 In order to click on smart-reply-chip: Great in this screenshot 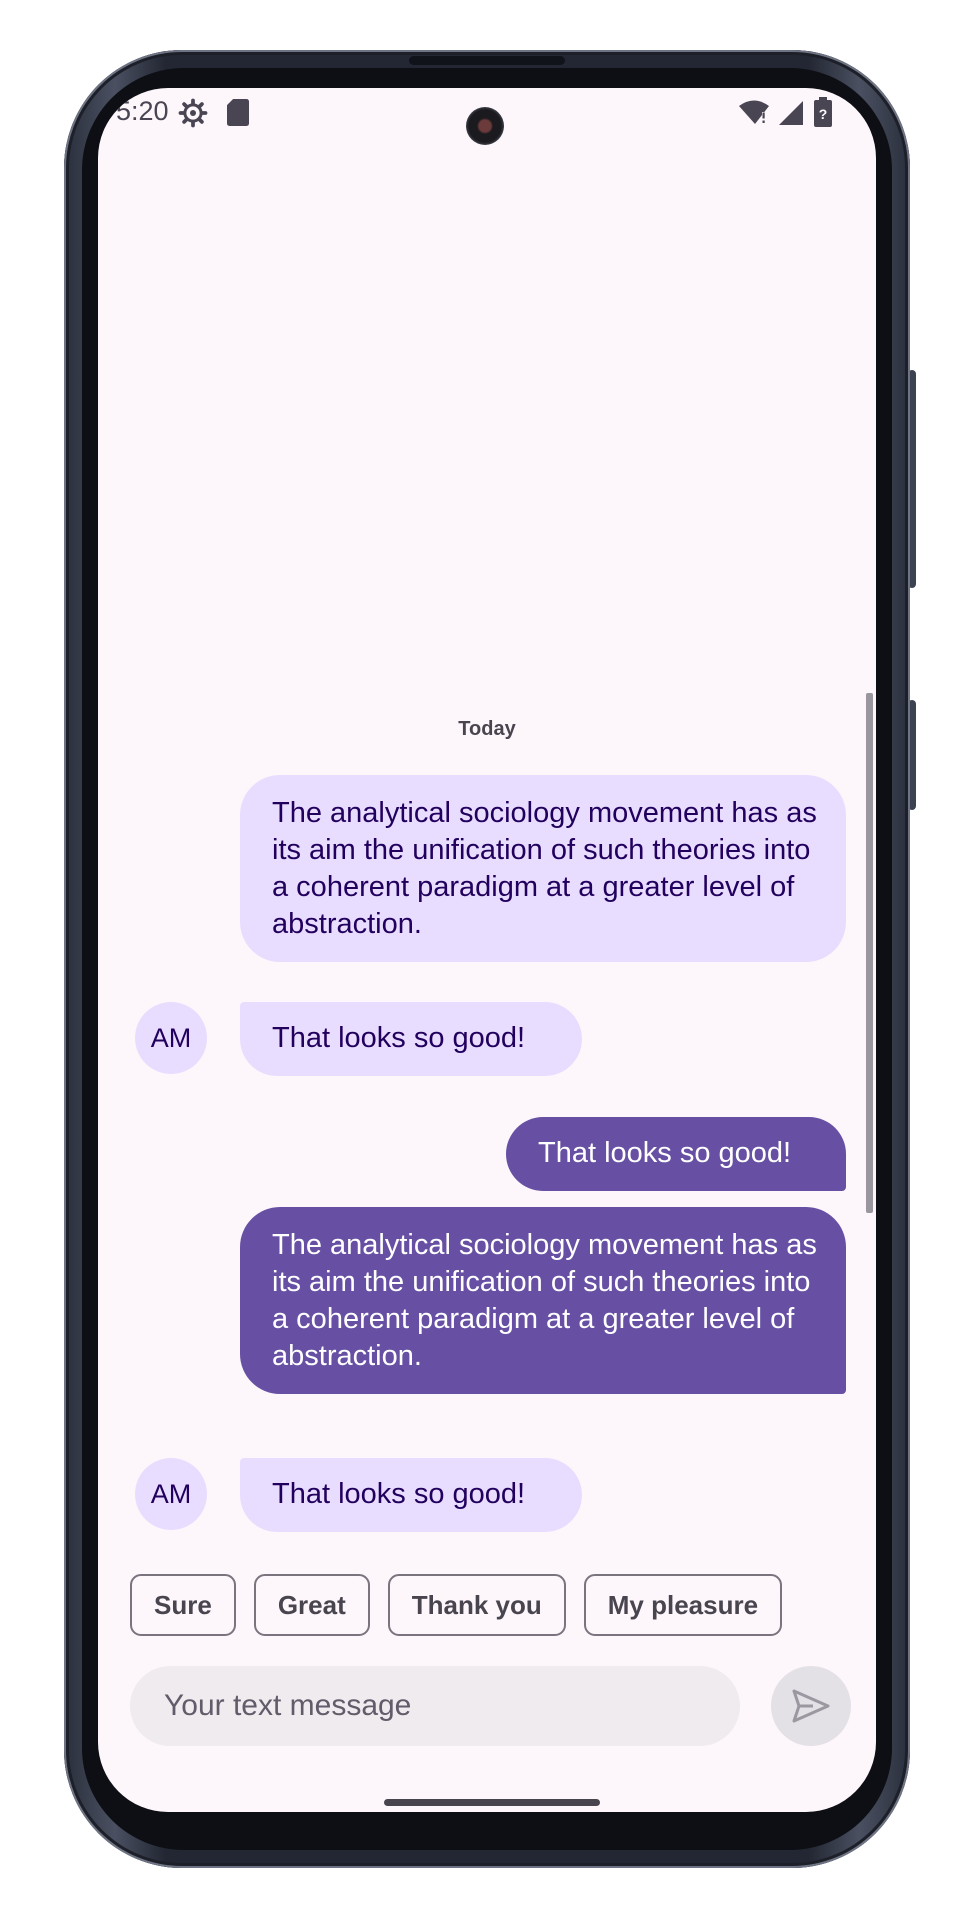, I will do `click(311, 1605)`.